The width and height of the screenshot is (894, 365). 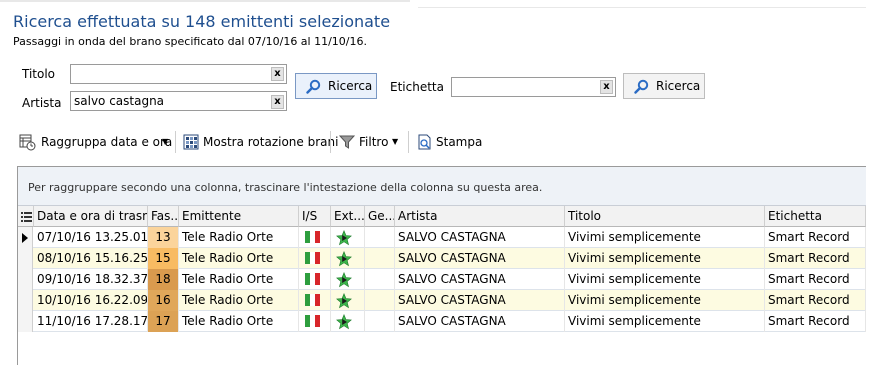 I want to click on filter-label: Filtro, so click(x=374, y=142).